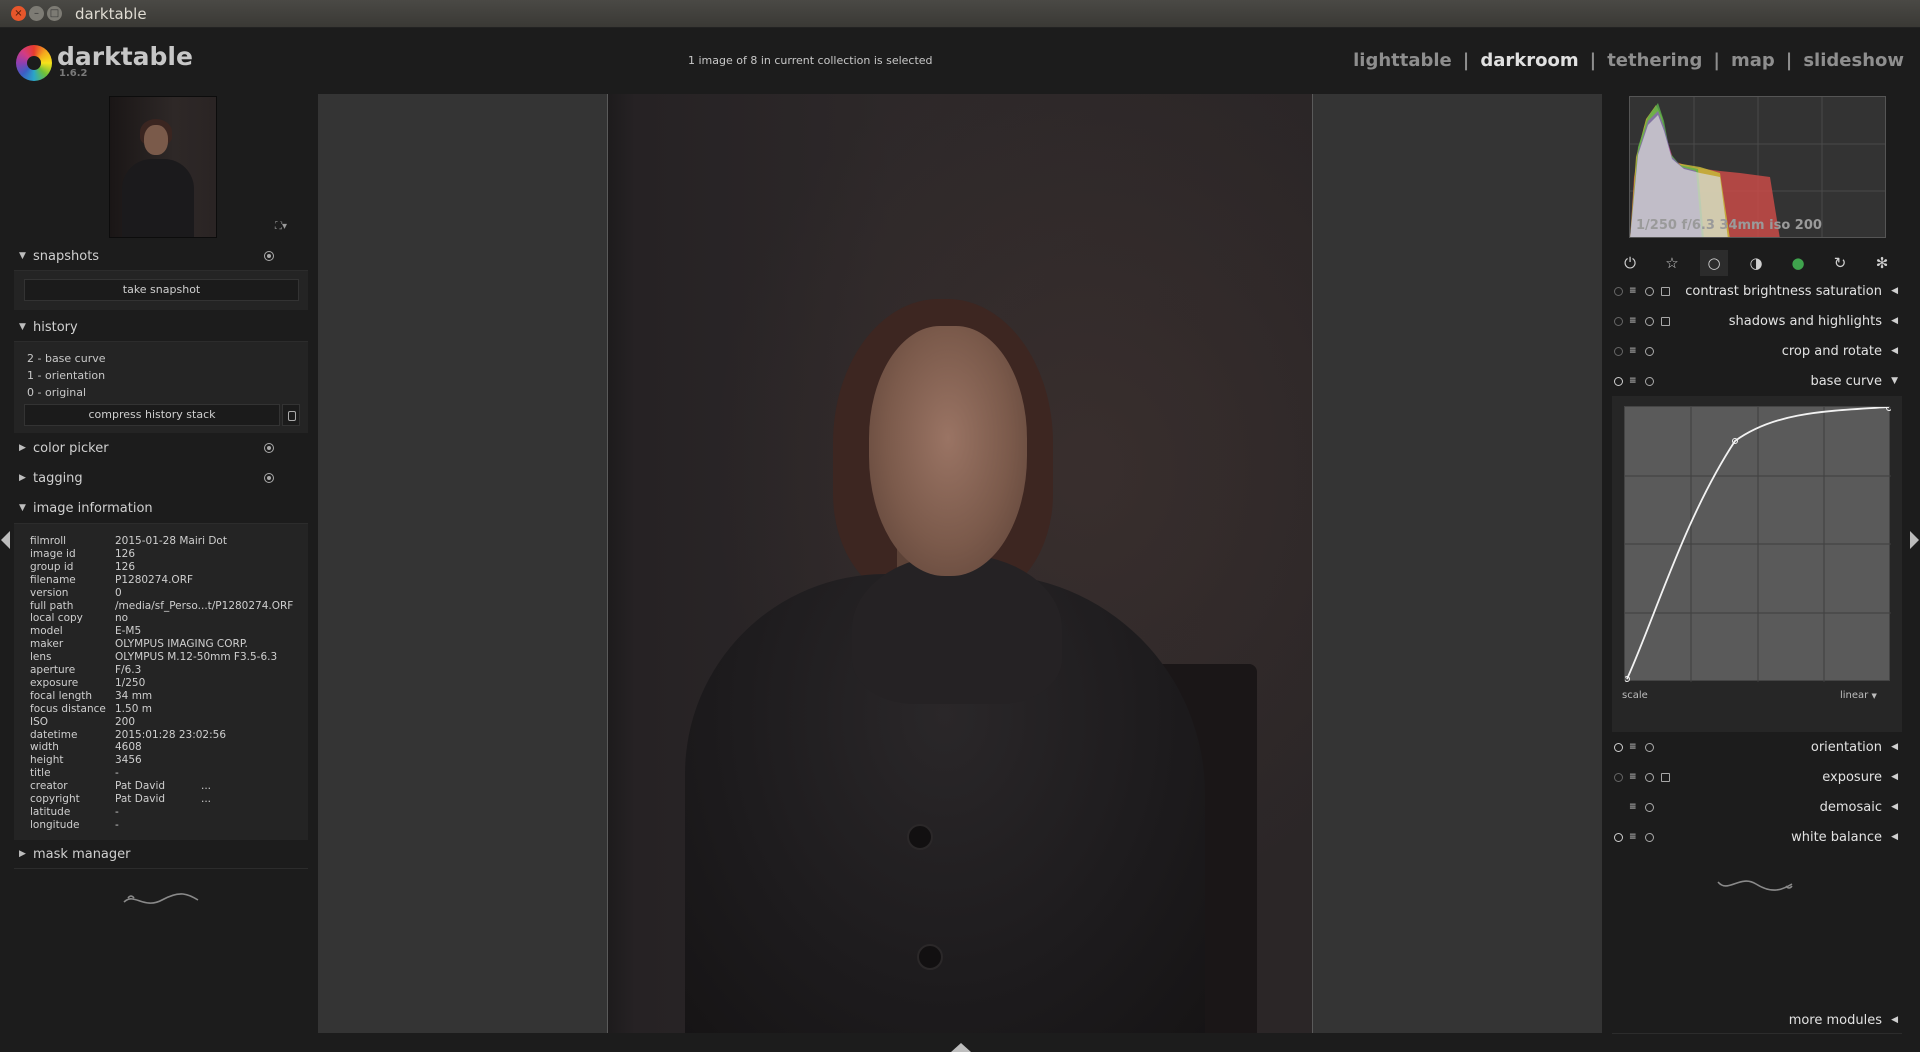 This screenshot has height=1052, width=1920. I want to click on snapshots-body: take snapshot, so click(161, 290).